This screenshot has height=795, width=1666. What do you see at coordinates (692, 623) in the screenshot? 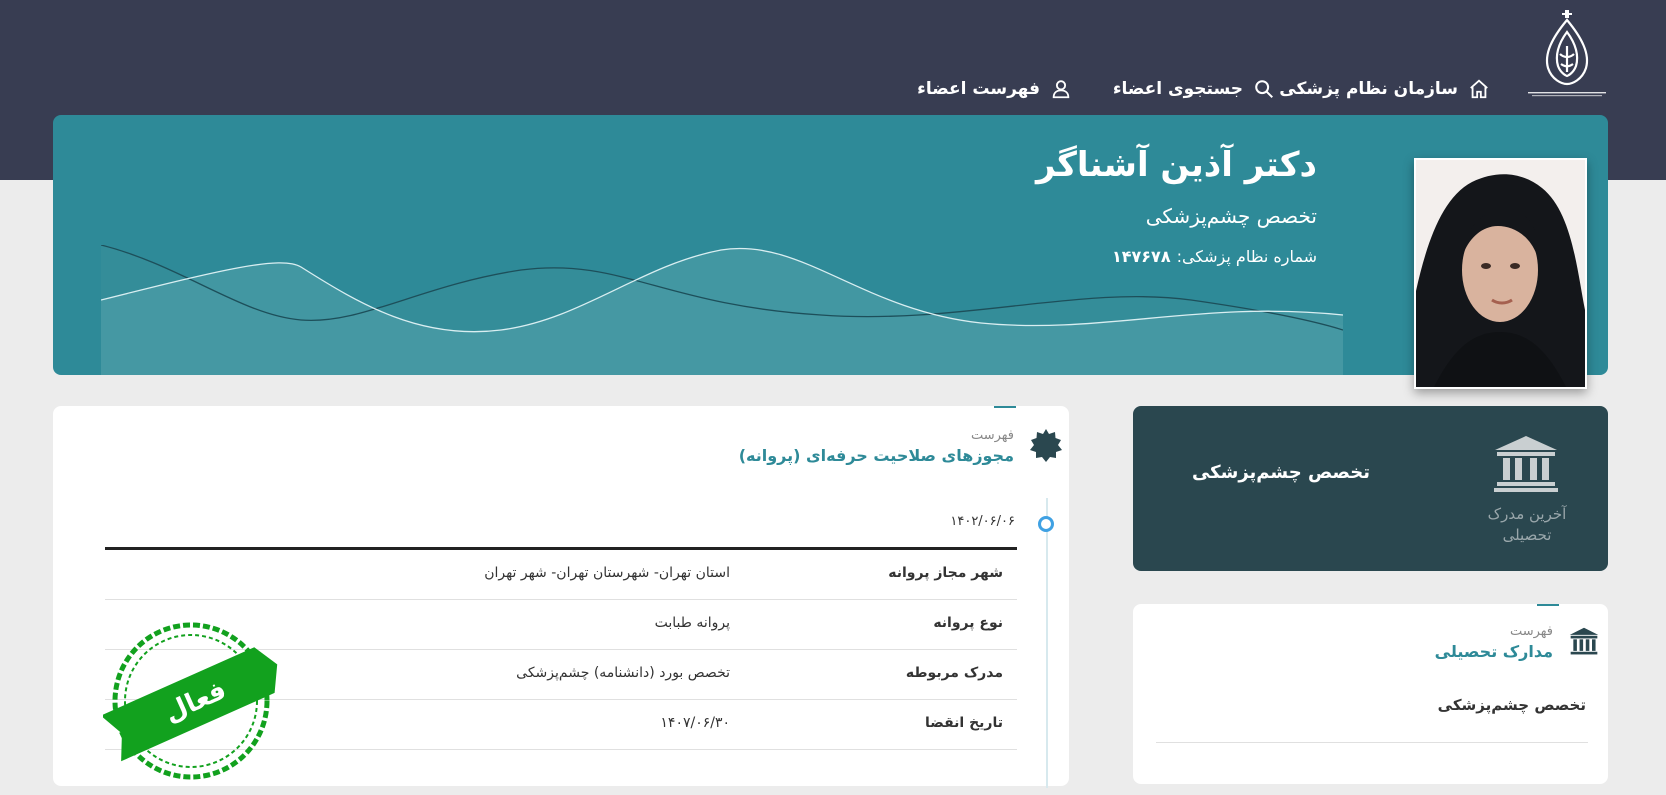
I see `row-value: پروانه طبابت` at bounding box center [692, 623].